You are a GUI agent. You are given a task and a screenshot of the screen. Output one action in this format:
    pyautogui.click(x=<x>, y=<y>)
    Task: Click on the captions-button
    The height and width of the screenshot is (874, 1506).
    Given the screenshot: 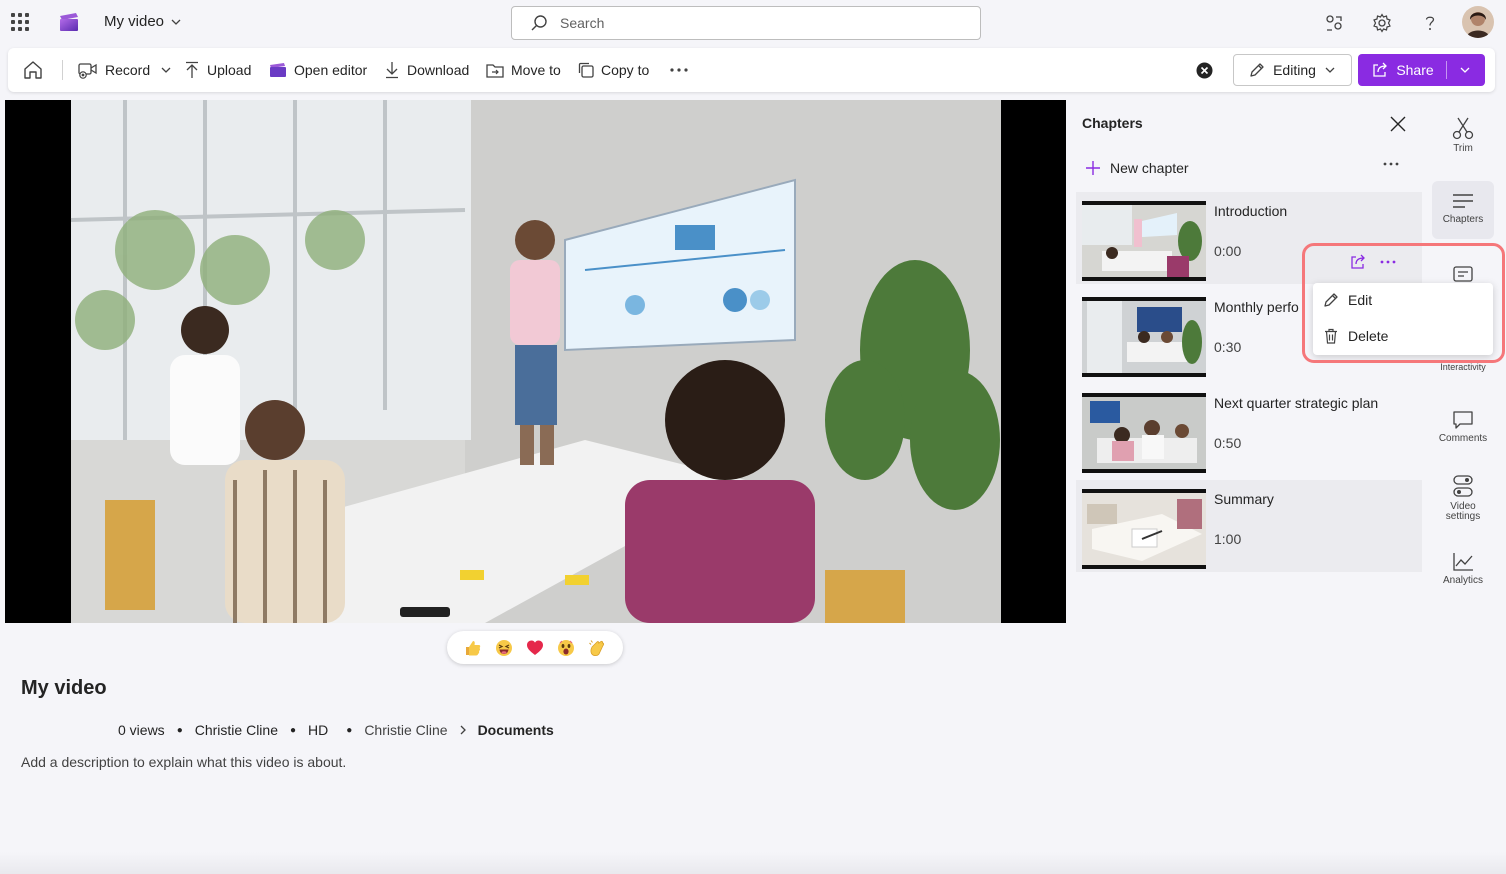 What is the action you would take?
    pyautogui.click(x=1463, y=275)
    